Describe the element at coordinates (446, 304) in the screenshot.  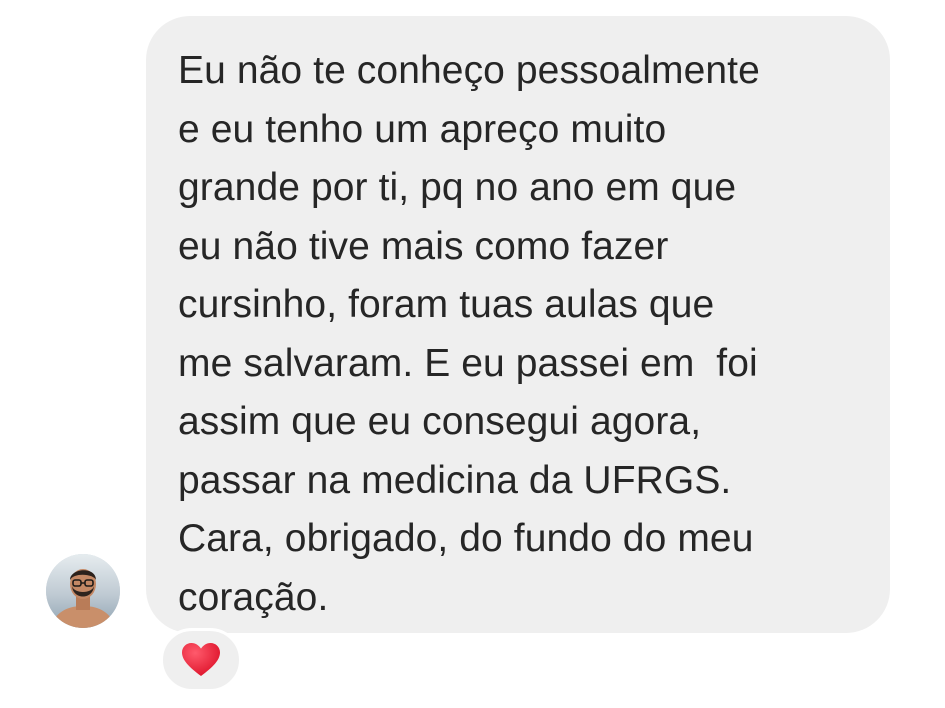
I see `message-line: cursinho, foram tuas aulas que` at that location.